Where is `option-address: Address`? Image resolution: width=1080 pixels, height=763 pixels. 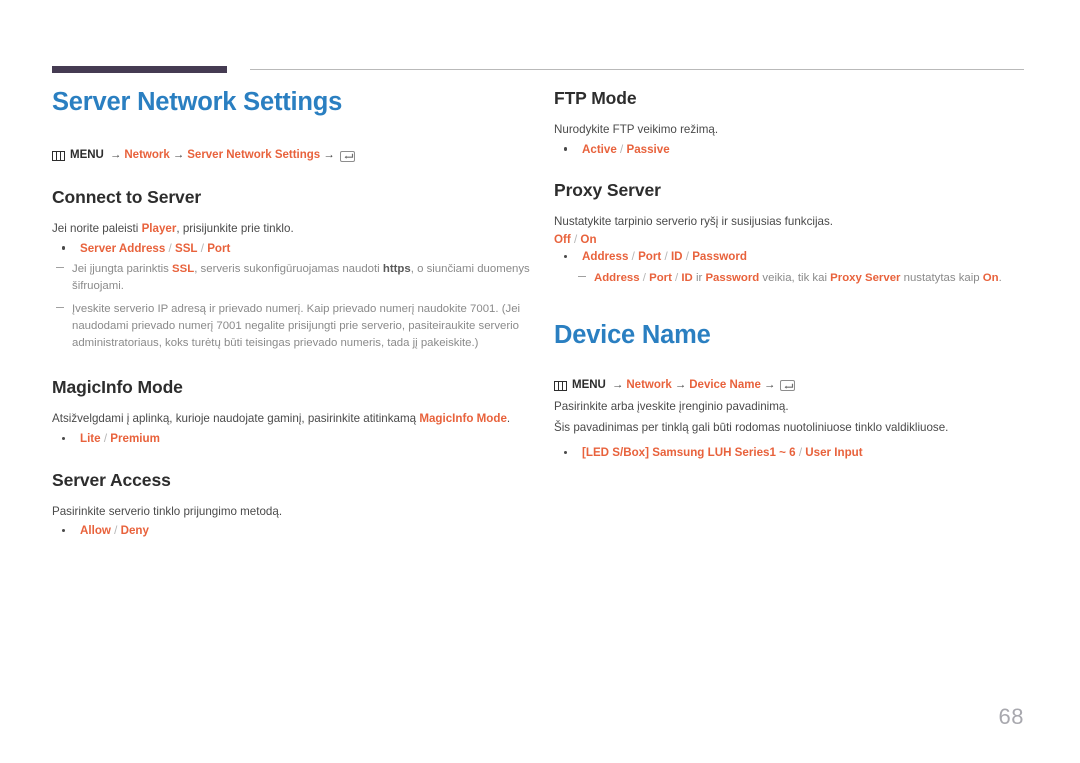
option-address: Address is located at coordinates (605, 256).